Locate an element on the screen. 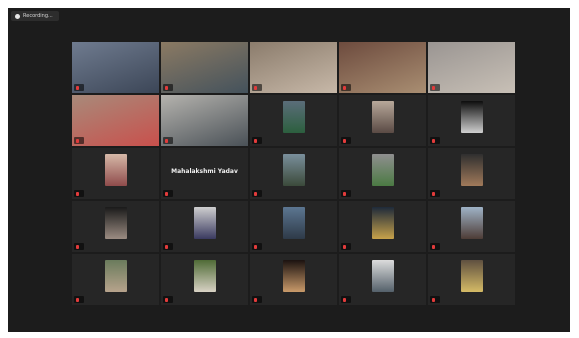 The height and width of the screenshot is (338, 579). participant-display-name: Mahalakshmi Yadav is located at coordinates (204, 171).